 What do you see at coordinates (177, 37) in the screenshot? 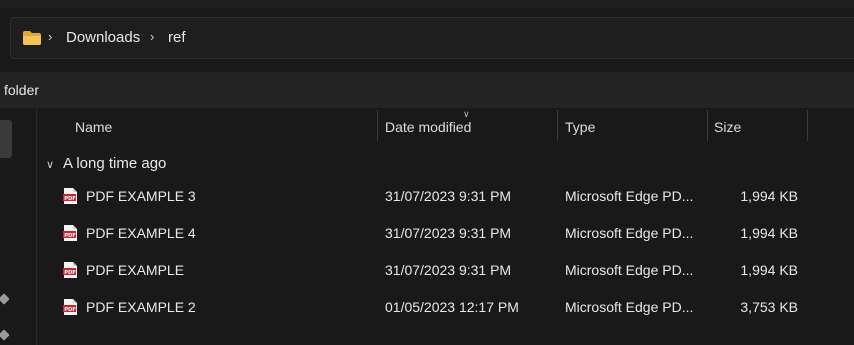
I see `breadcrumb-ref: ref` at bounding box center [177, 37].